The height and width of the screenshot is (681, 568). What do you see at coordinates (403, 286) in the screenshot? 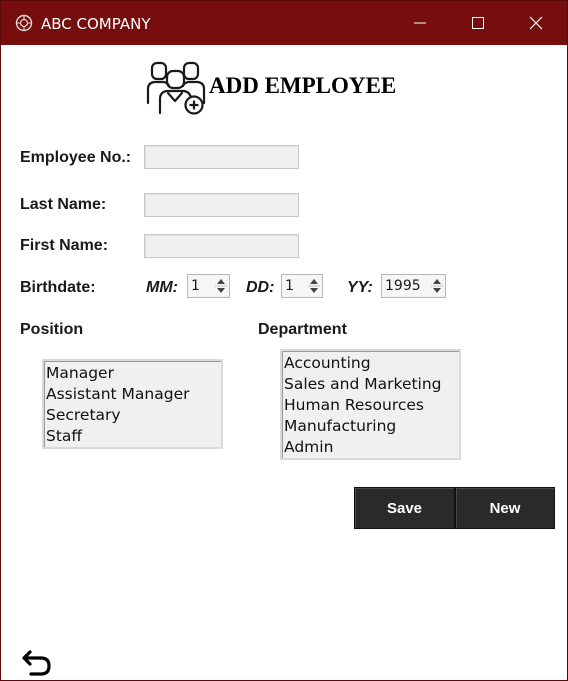
I see `year-value: 1995` at bounding box center [403, 286].